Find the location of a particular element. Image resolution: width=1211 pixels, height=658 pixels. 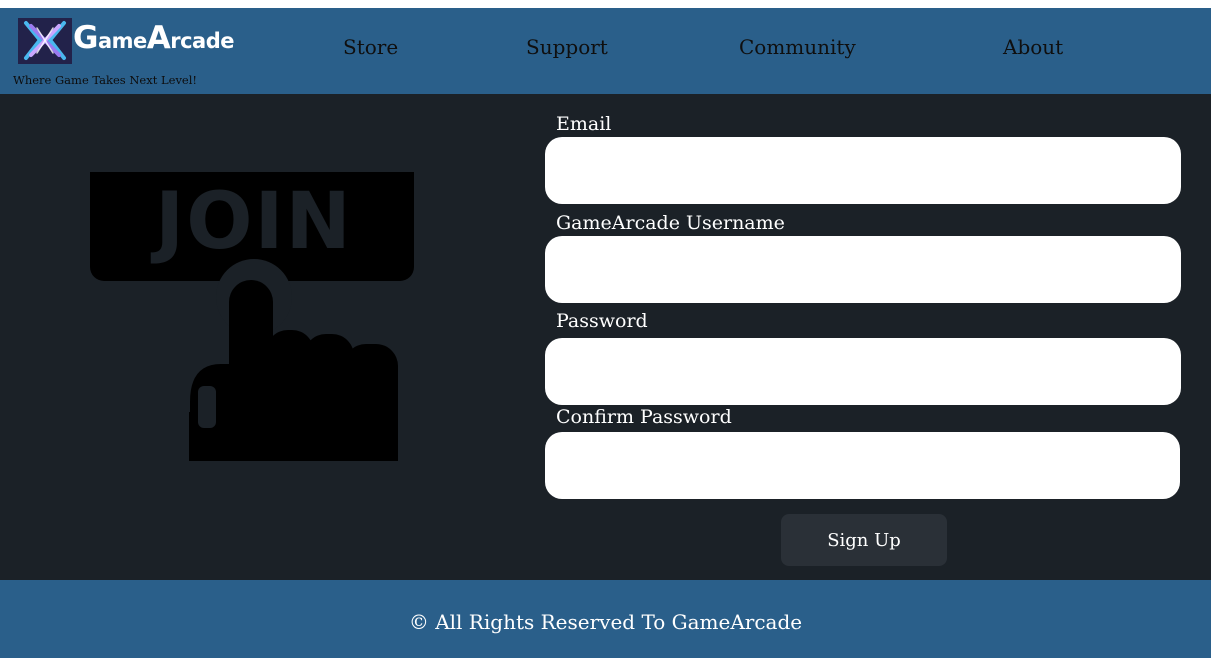

footer-copyright: © All Rights Reserved To GameArcade is located at coordinates (605, 622).